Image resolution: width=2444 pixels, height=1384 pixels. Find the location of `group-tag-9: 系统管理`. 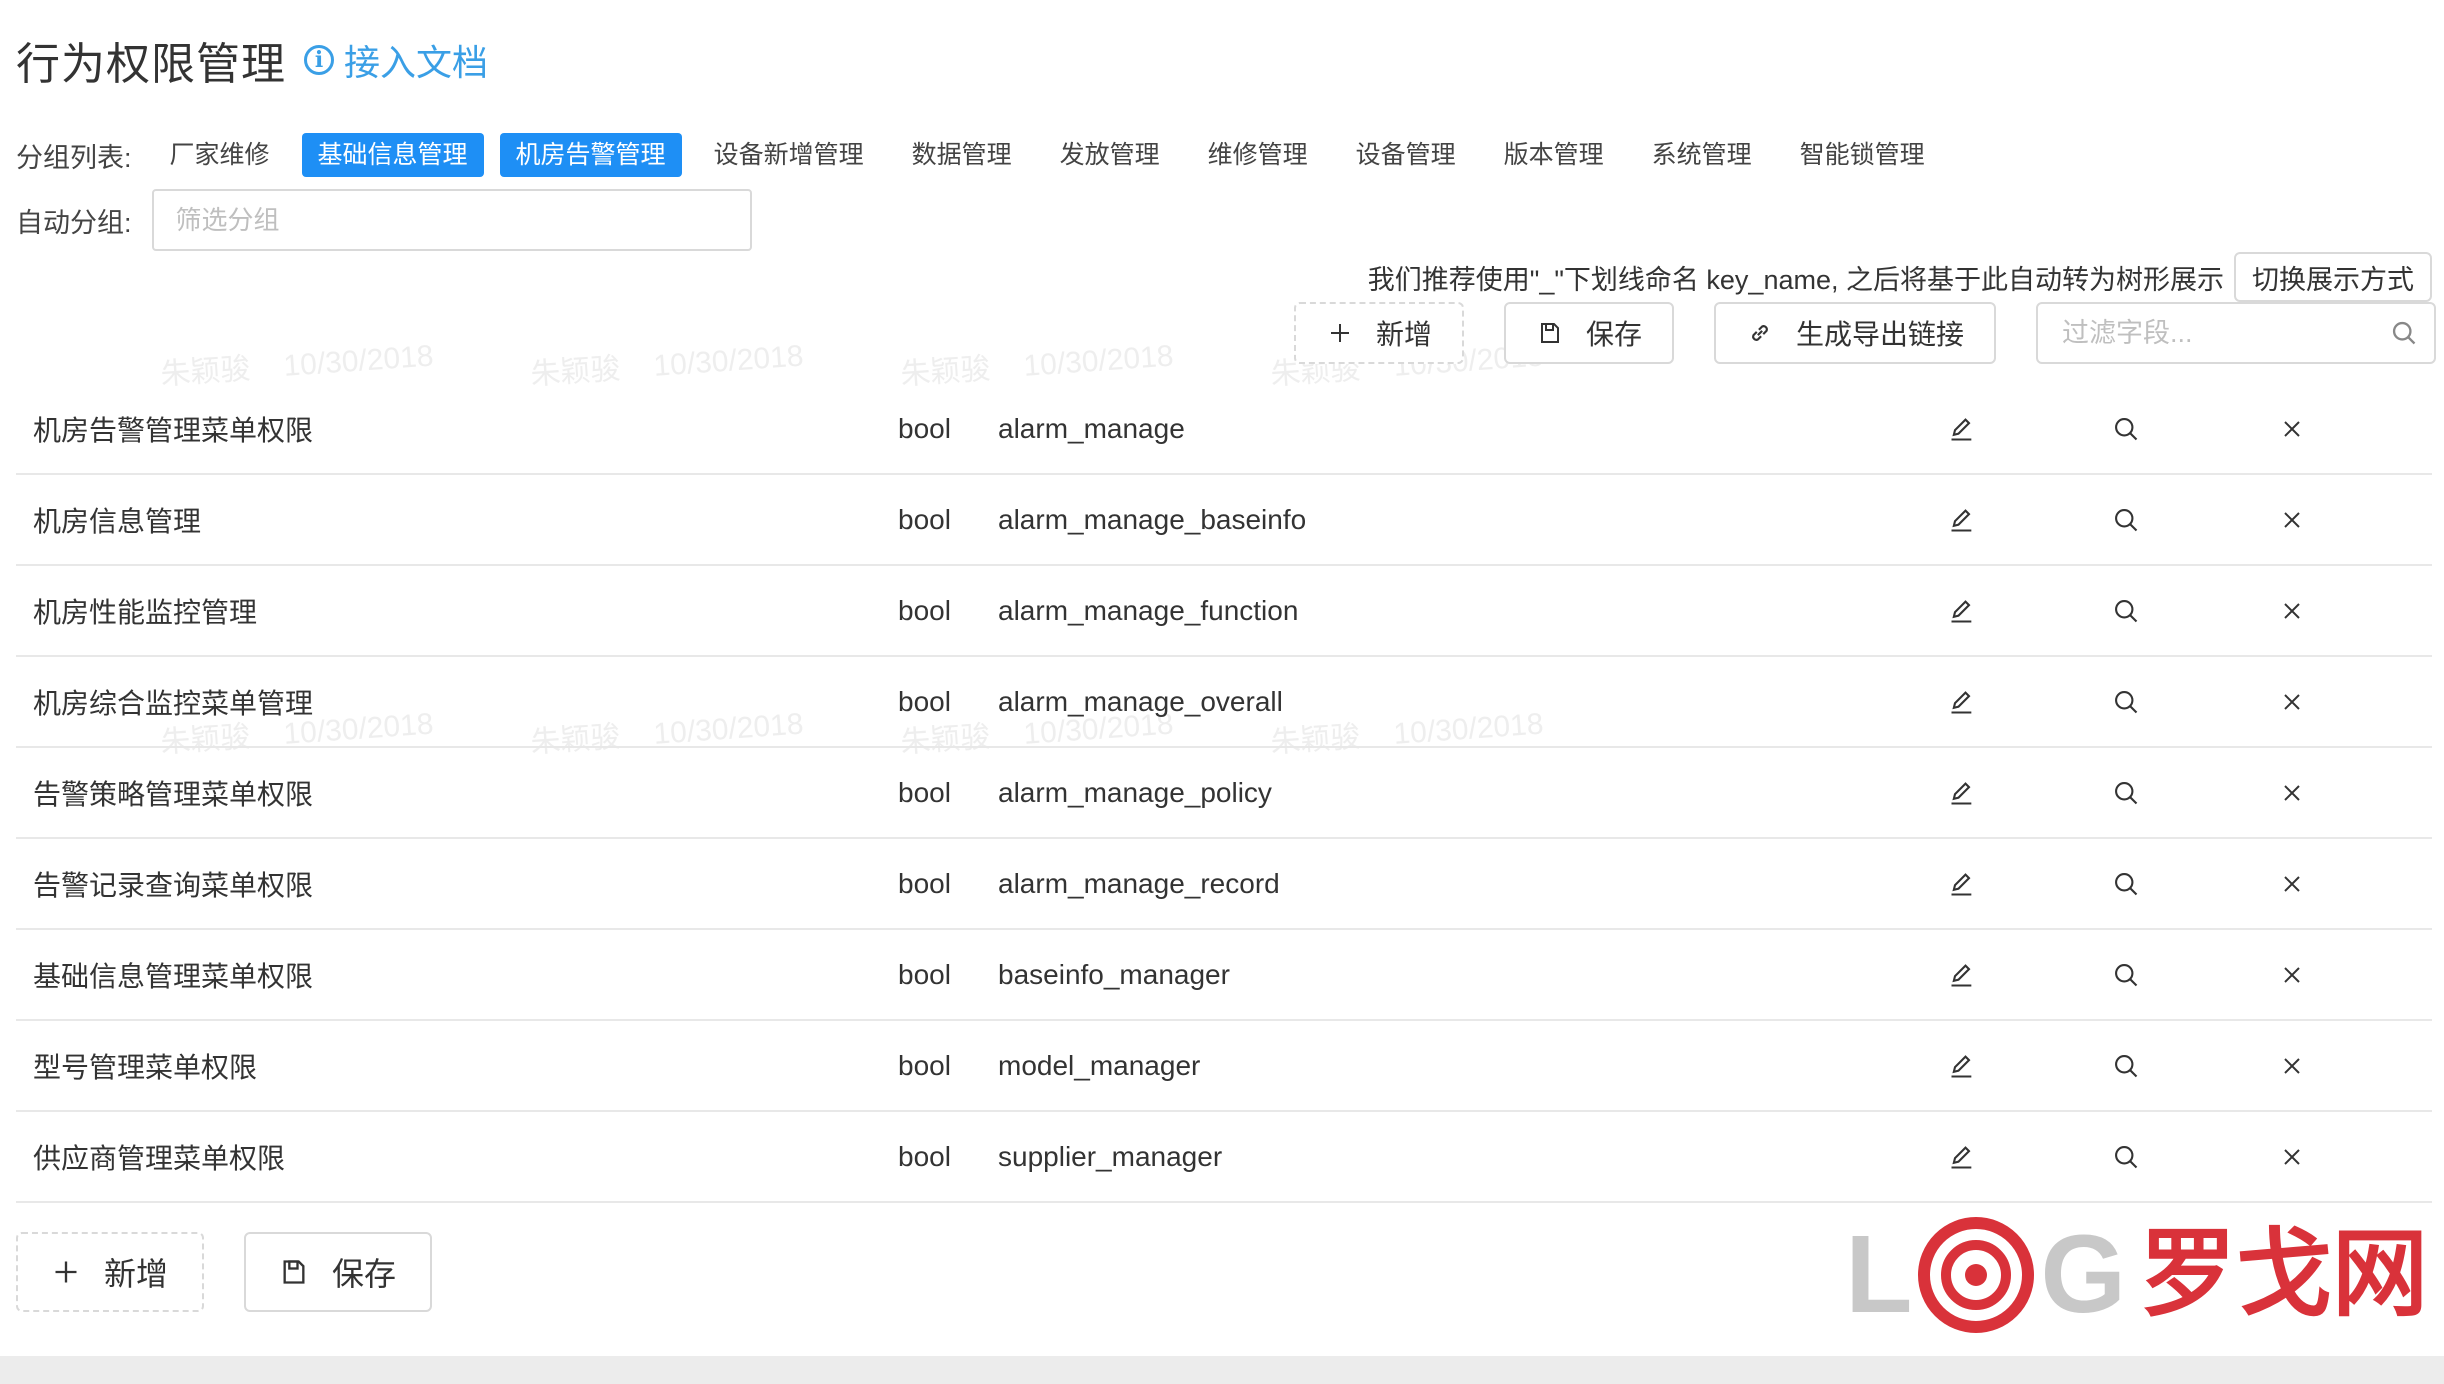

group-tag-9: 系统管理 is located at coordinates (1702, 155).